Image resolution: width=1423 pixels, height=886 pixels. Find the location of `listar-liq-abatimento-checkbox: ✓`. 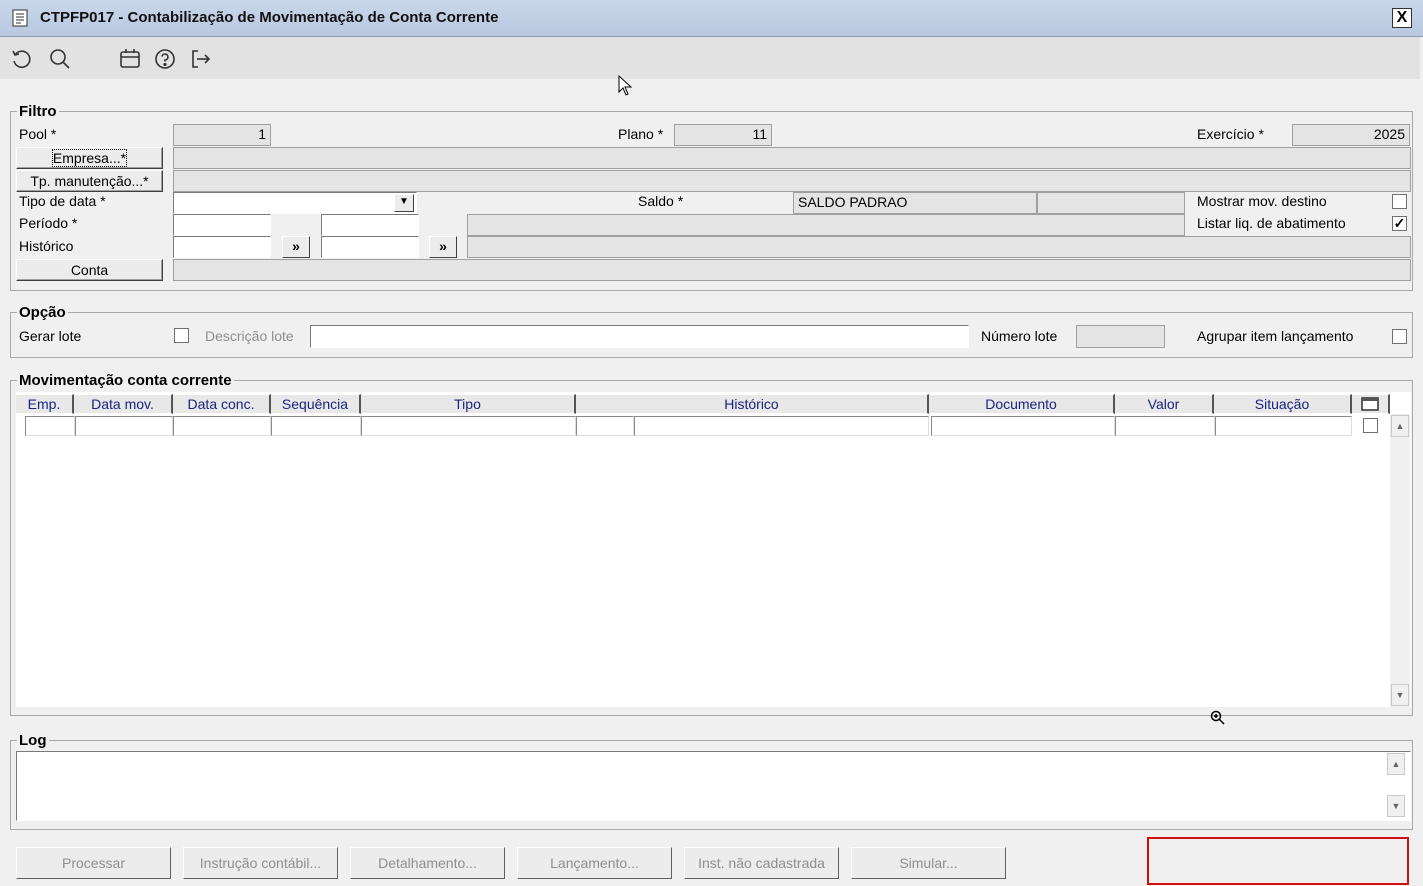

listar-liq-abatimento-checkbox: ✓ is located at coordinates (1399, 223).